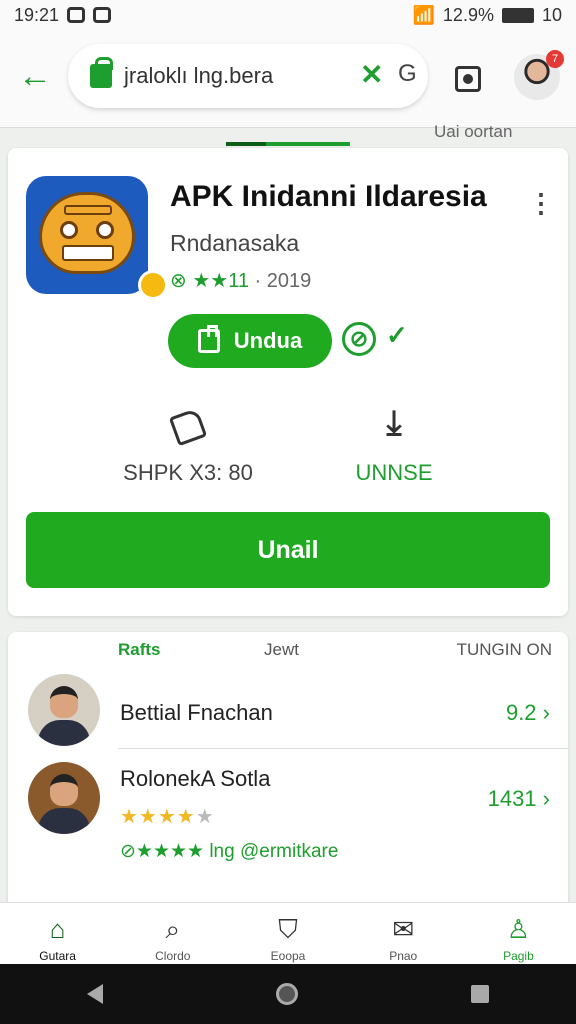 The image size is (576, 1024). Describe the element at coordinates (234, 243) in the screenshot. I see `developer-name: Rndanasaka` at that location.